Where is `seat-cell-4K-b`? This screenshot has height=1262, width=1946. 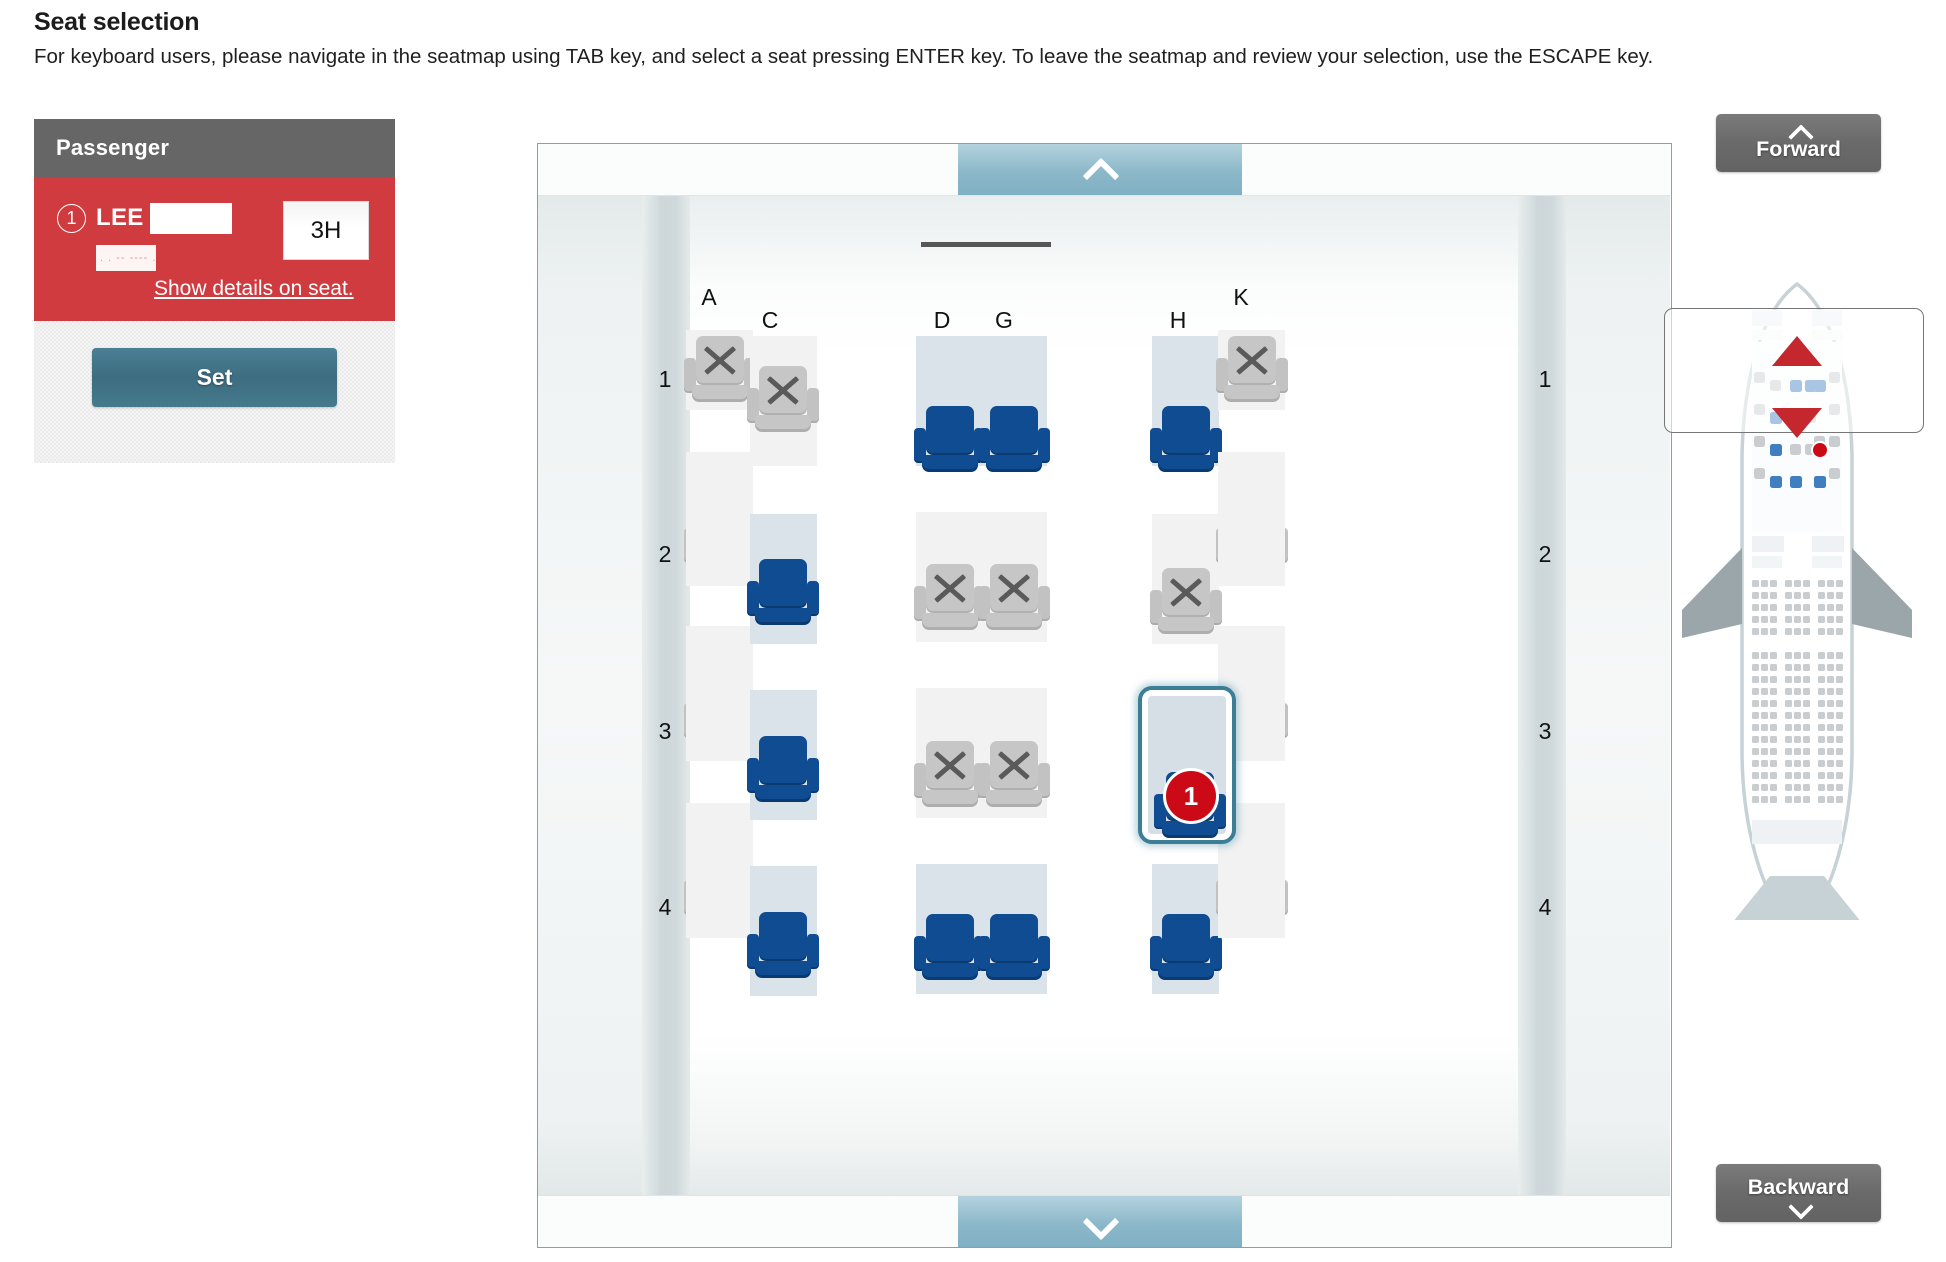
seat-cell-4K-b is located at coordinates (1251, 898).